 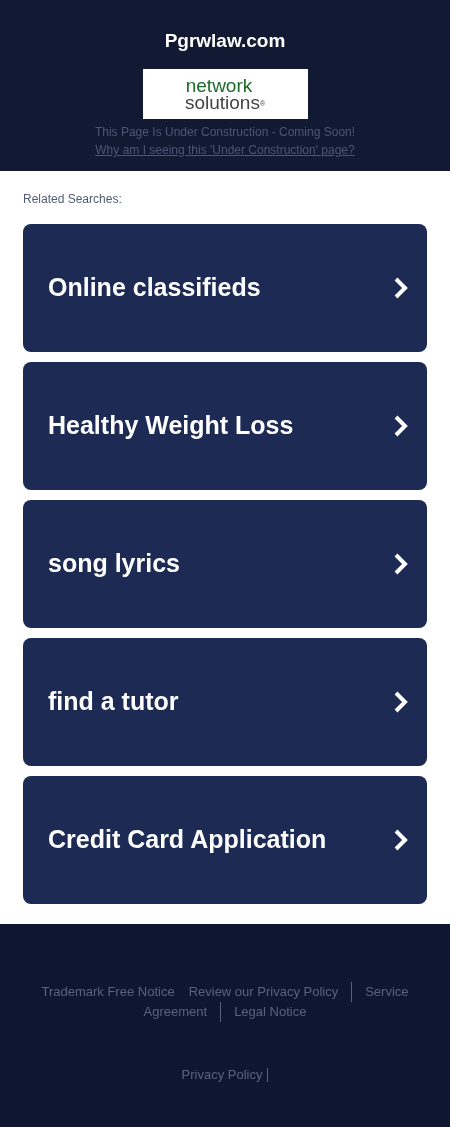 What do you see at coordinates (225, 102) in the screenshot?
I see `logo-word: solutions$^{®}$` at bounding box center [225, 102].